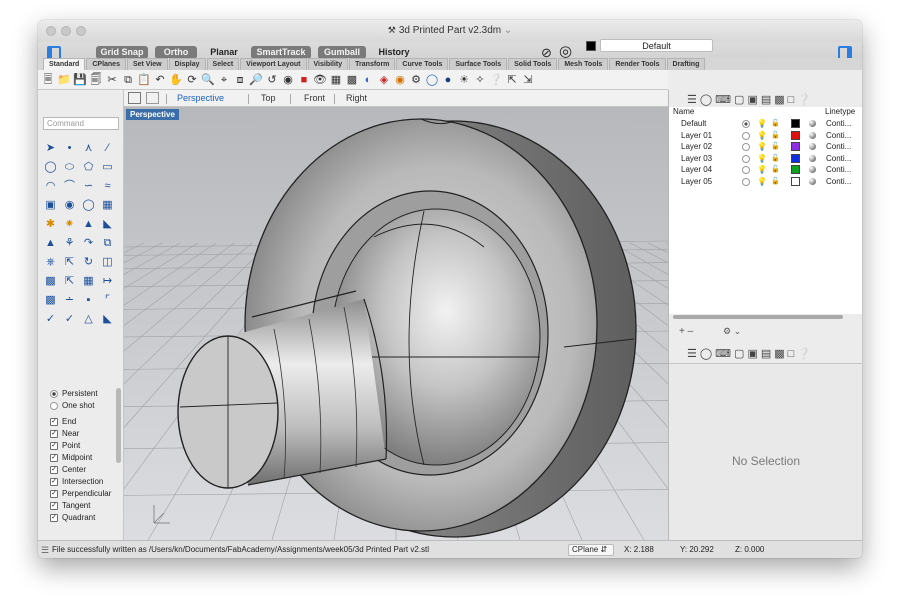 The width and height of the screenshot is (900, 612). What do you see at coordinates (50, 186) in the screenshot?
I see `arc-icon: ◠` at bounding box center [50, 186].